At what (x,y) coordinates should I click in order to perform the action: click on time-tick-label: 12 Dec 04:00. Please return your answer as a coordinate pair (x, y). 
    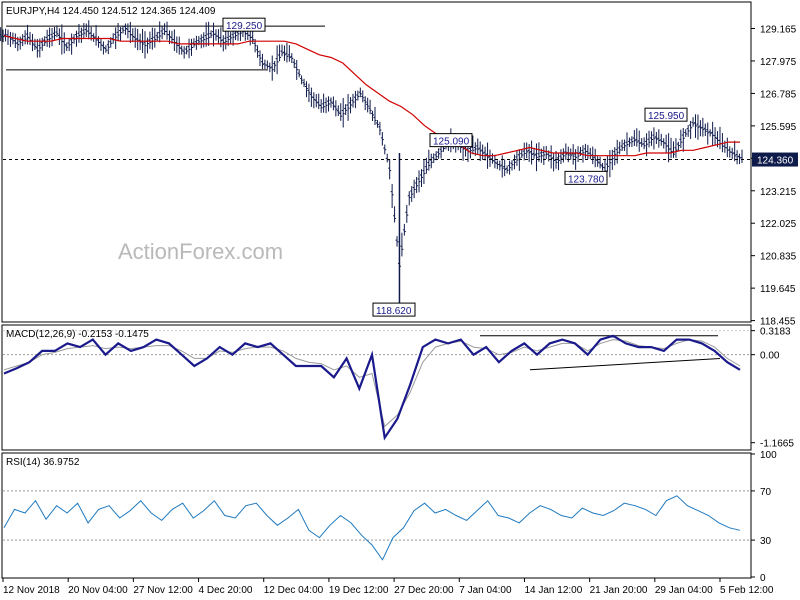
    Looking at the image, I should click on (294, 590).